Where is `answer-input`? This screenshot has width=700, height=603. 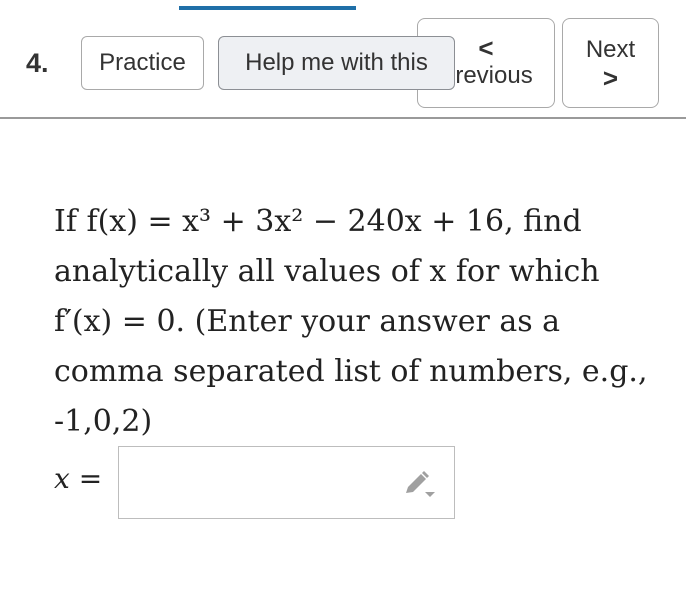
answer-input is located at coordinates (286, 482).